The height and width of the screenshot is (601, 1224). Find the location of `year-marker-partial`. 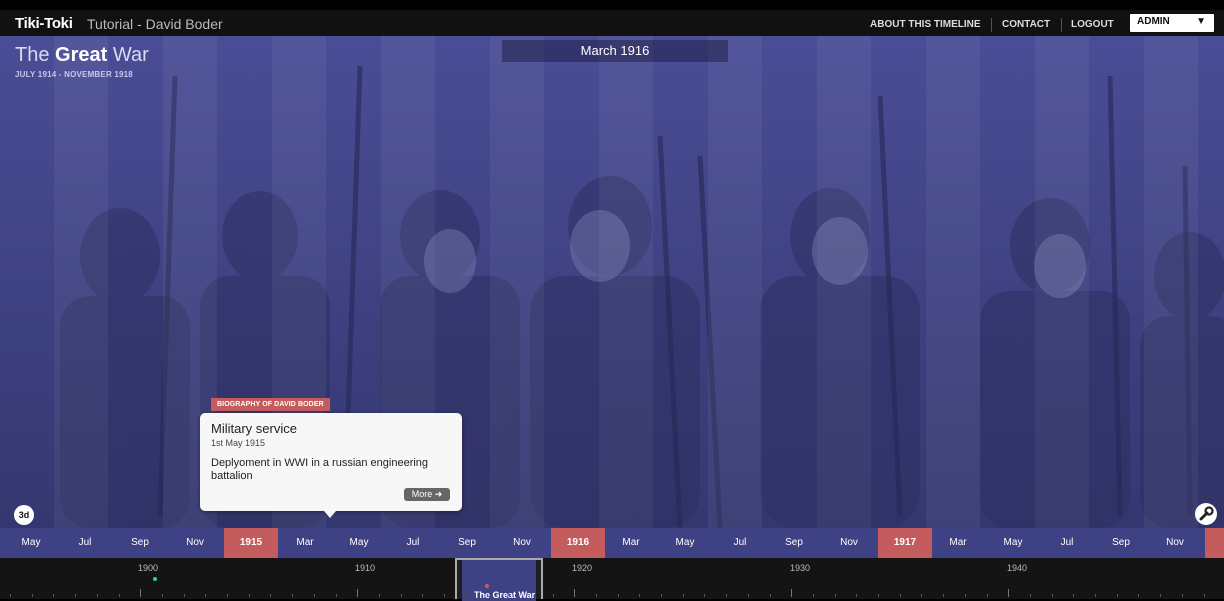

year-marker-partial is located at coordinates (1214, 543).